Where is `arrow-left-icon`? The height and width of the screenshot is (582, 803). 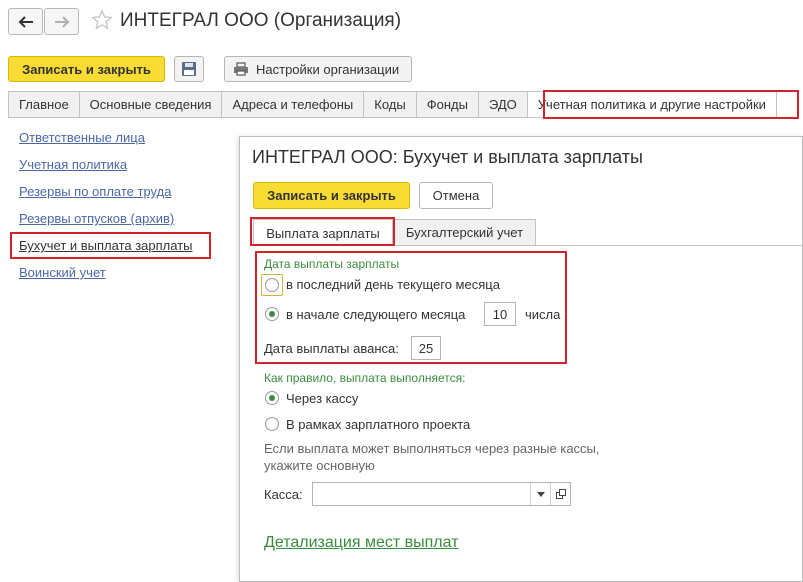
arrow-left-icon is located at coordinates (25, 21).